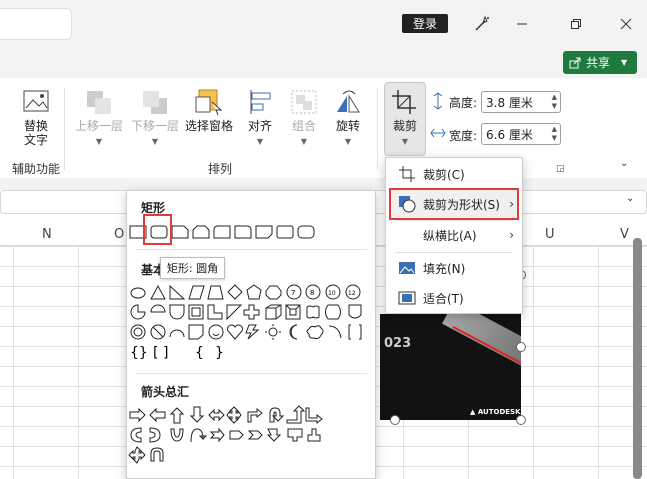 Image resolution: width=647 pixels, height=479 pixels. What do you see at coordinates (332, 293) in the screenshot?
I see `svg-text: 10` at bounding box center [332, 293].